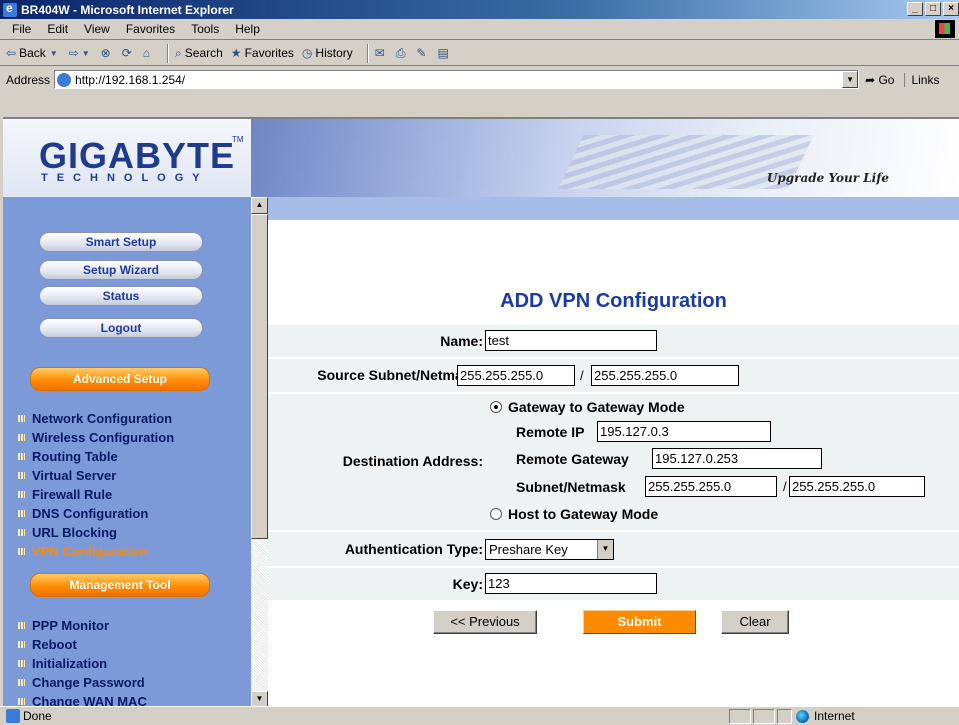 This screenshot has width=959, height=725. I want to click on mail-button: ✉, so click(381, 53).